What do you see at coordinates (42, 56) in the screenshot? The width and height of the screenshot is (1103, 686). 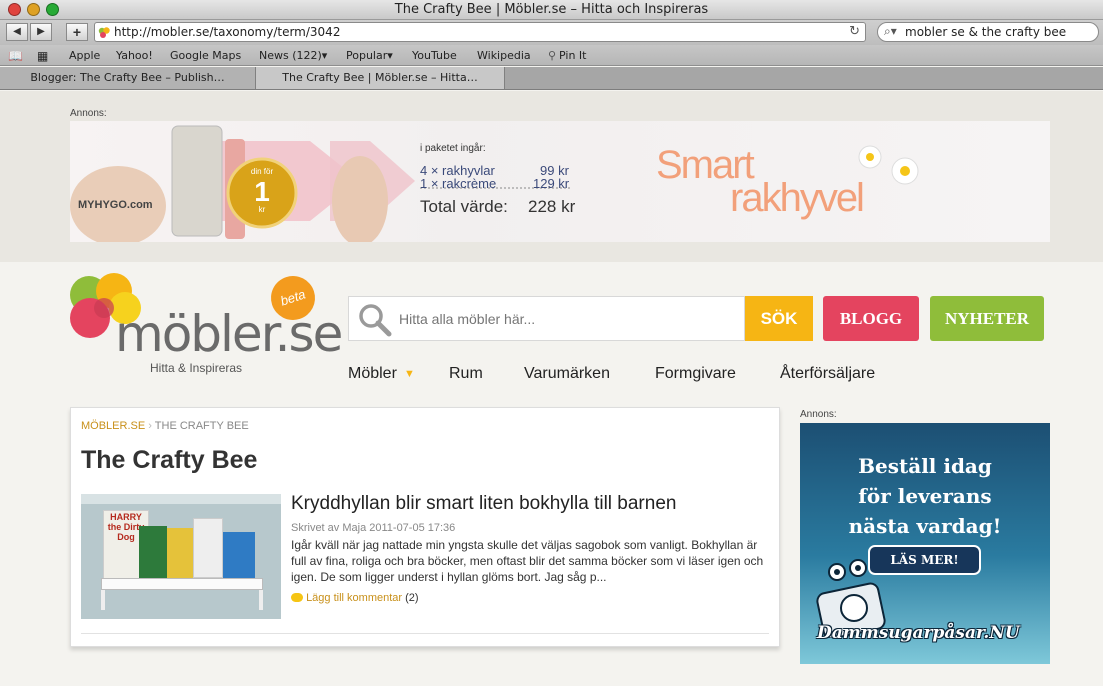 I see `top-sites-icon: ▦` at bounding box center [42, 56].